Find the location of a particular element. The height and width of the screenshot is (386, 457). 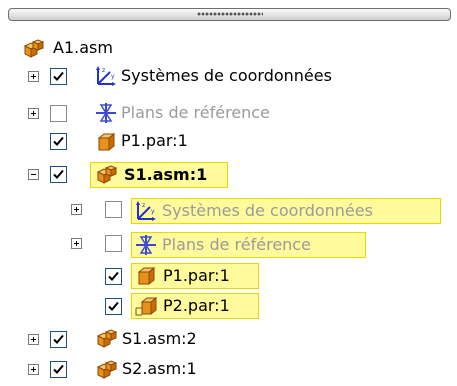

grip-dots is located at coordinates (229, 14).